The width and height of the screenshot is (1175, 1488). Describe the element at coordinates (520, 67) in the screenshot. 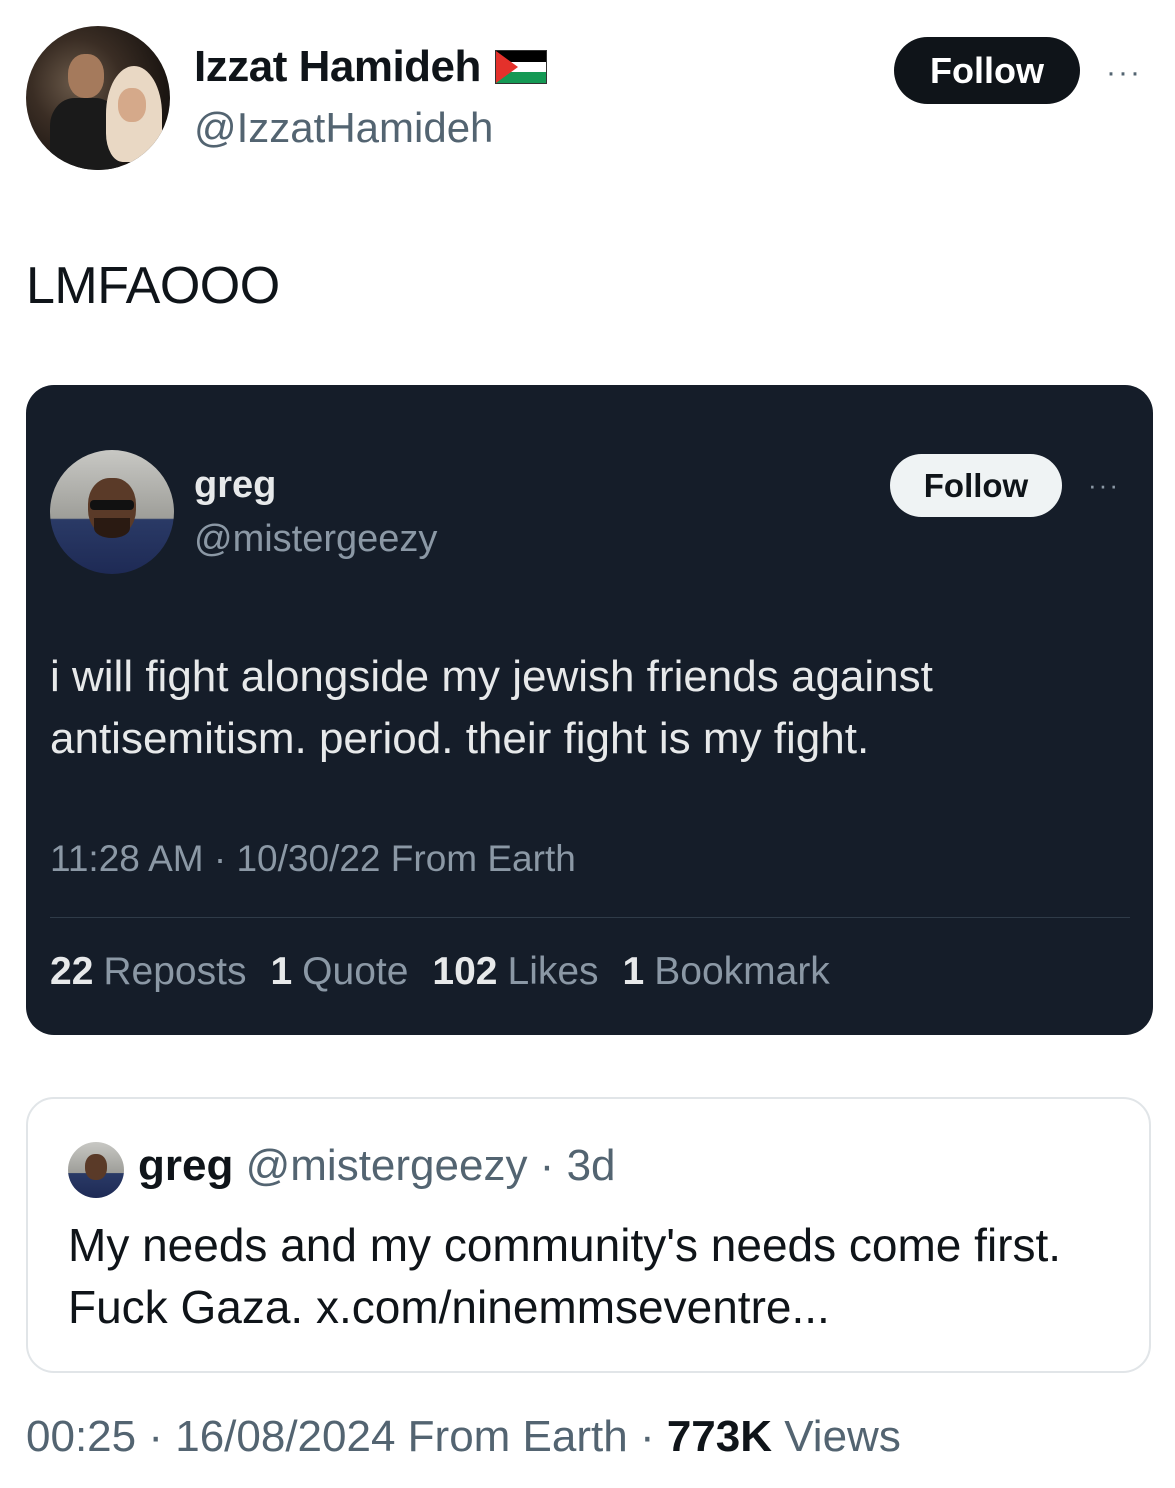

I see `palestine-flag-icon` at that location.